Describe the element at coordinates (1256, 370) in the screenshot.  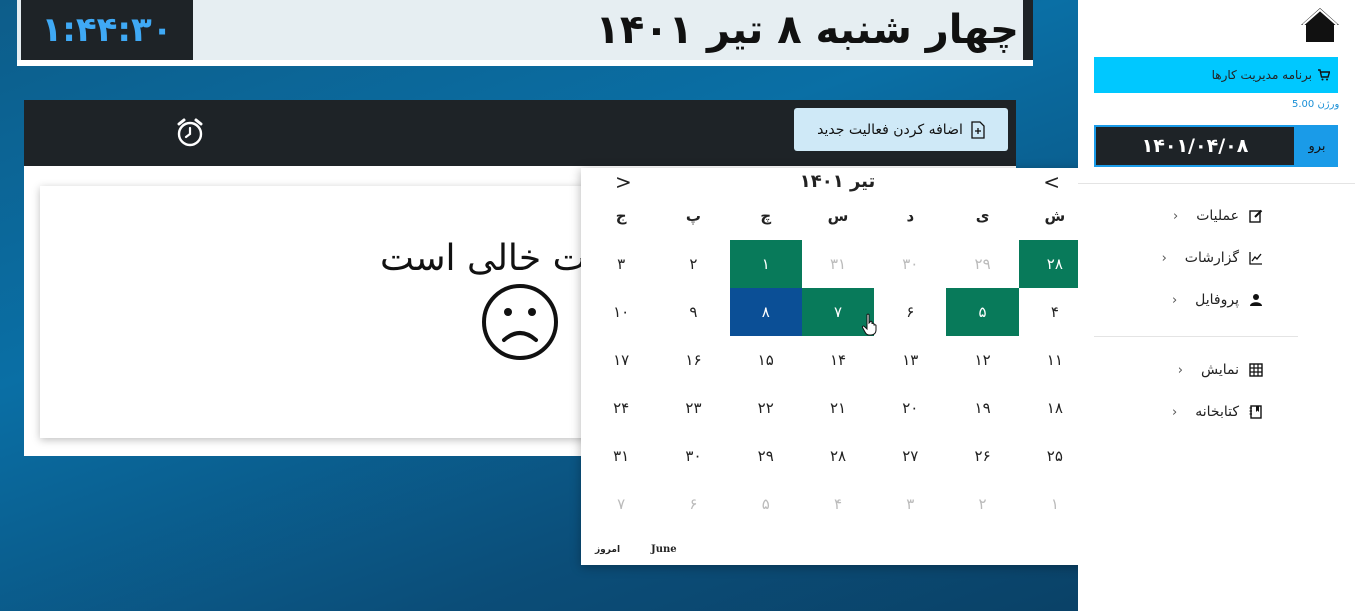
I see `table-icon` at that location.